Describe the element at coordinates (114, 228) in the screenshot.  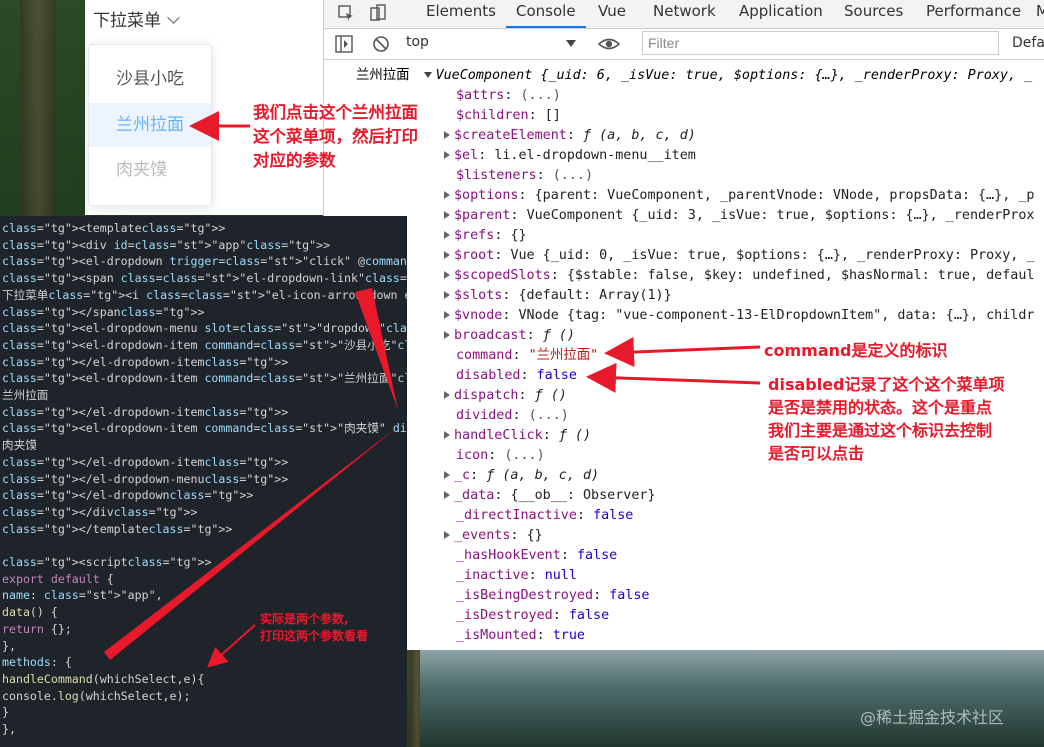
I see `code-line: class="tg"><templateclass="tg">>` at that location.